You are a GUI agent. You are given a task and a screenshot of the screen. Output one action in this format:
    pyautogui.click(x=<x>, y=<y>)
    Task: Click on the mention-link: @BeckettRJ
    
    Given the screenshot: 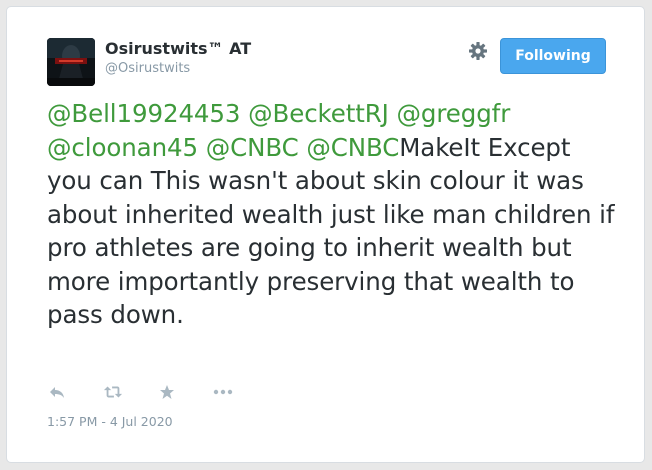 What is the action you would take?
    pyautogui.click(x=318, y=113)
    